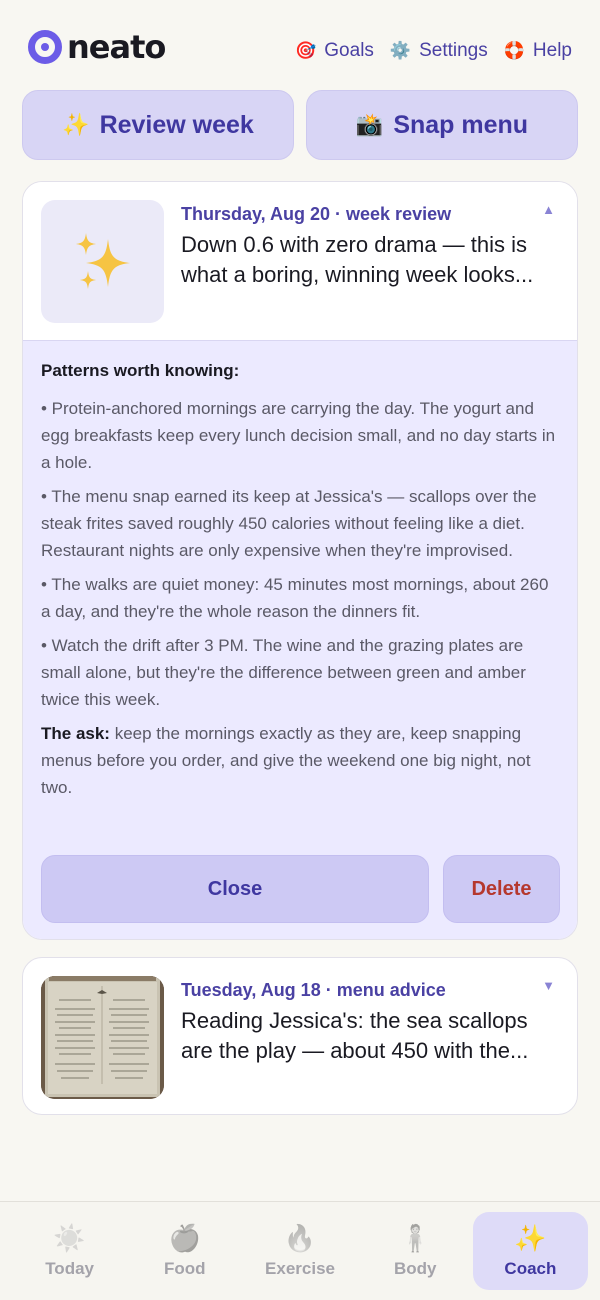 The width and height of the screenshot is (600, 1300). I want to click on card-meta: Tuesday, Aug 18 · menu advice, so click(313, 990).